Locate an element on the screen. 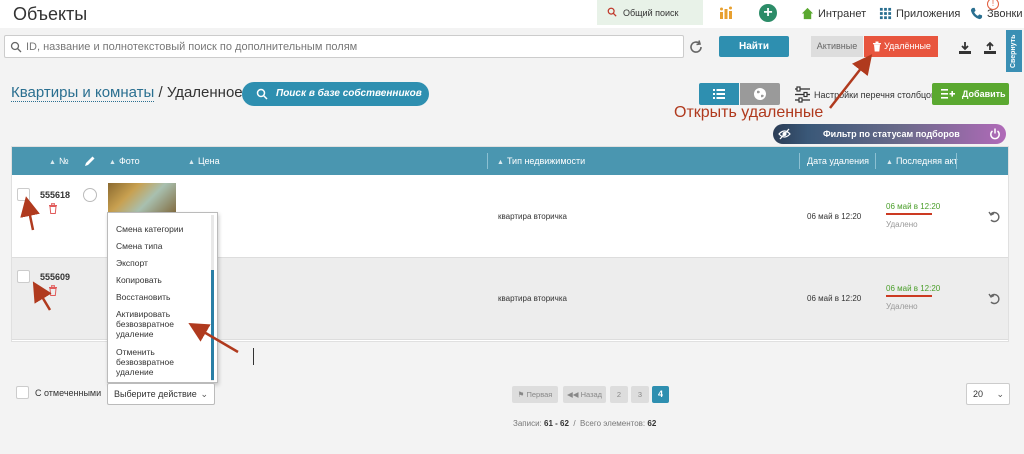  add-list-icon is located at coordinates (948, 94).